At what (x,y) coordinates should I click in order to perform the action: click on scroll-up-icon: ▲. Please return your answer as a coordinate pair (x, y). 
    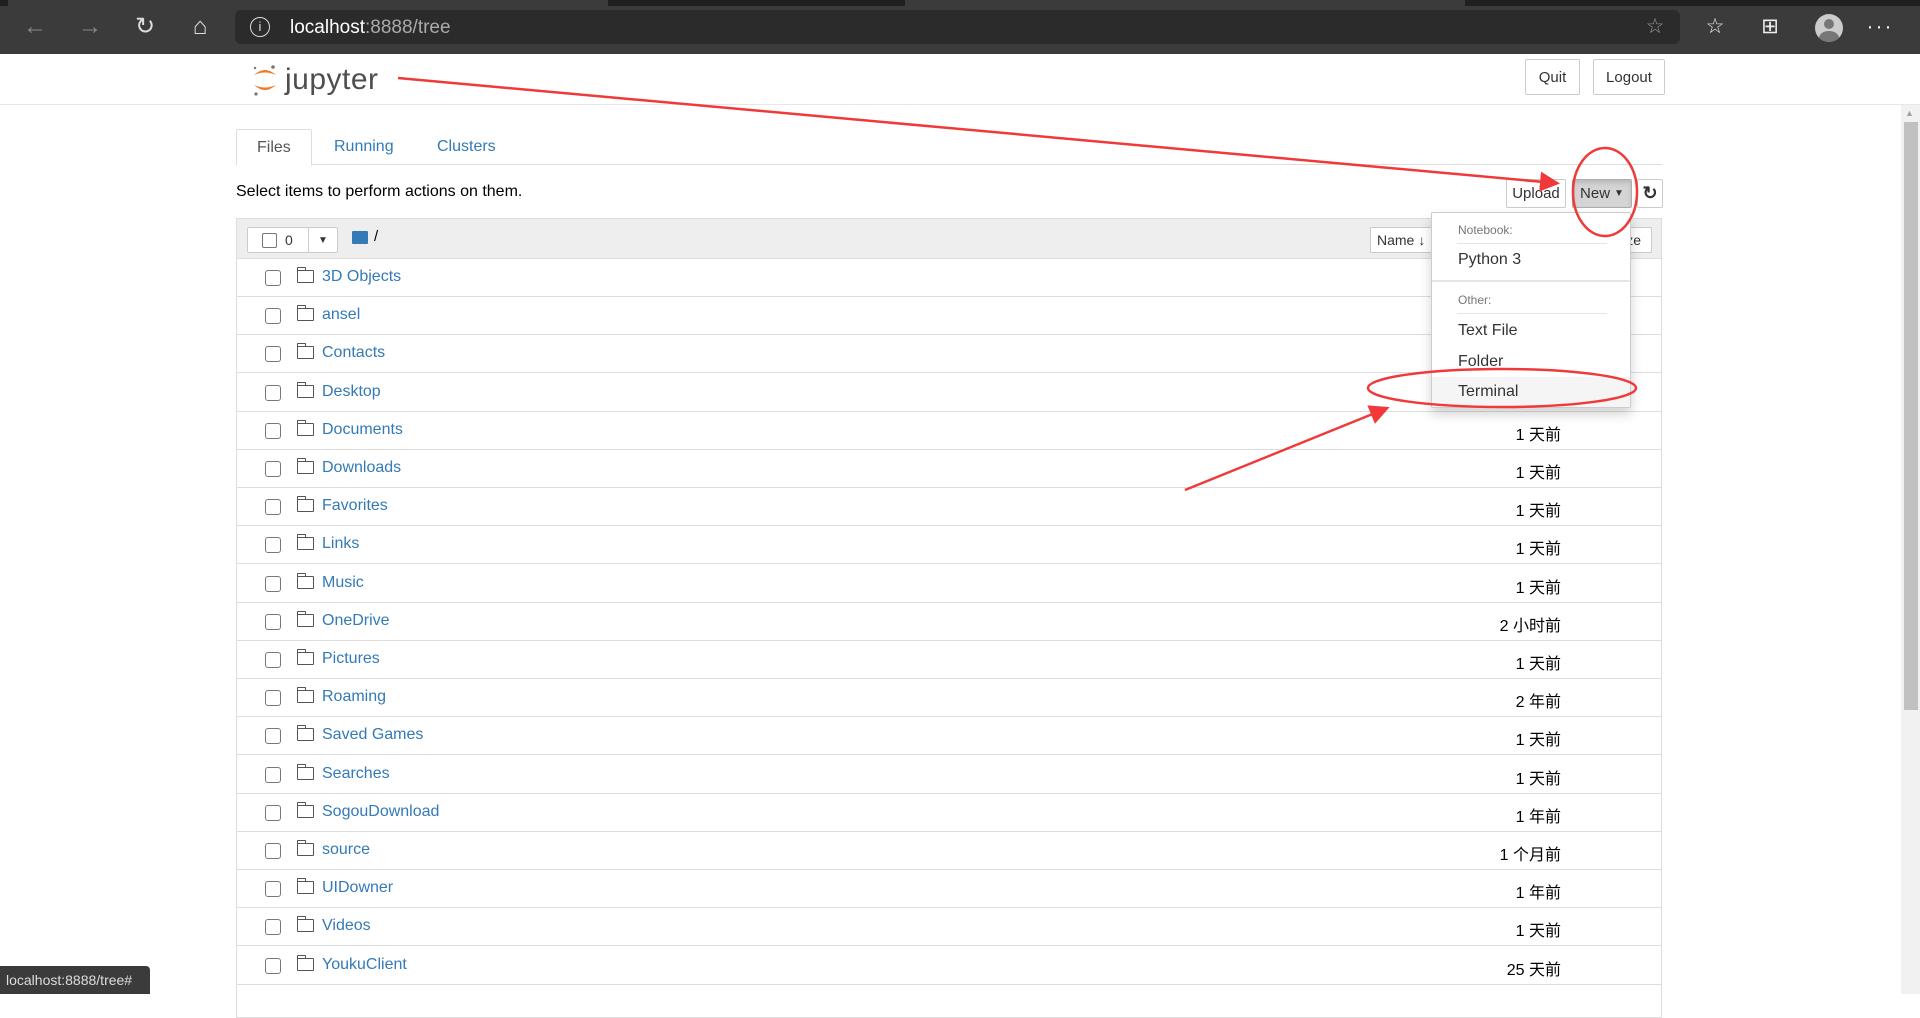
    Looking at the image, I should click on (1909, 113).